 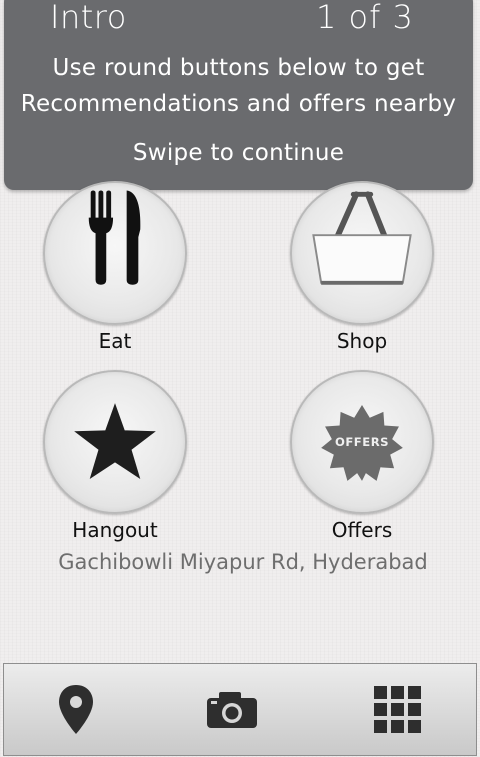 I want to click on intro-swipe-hint: Swipe to continue, so click(x=238, y=153).